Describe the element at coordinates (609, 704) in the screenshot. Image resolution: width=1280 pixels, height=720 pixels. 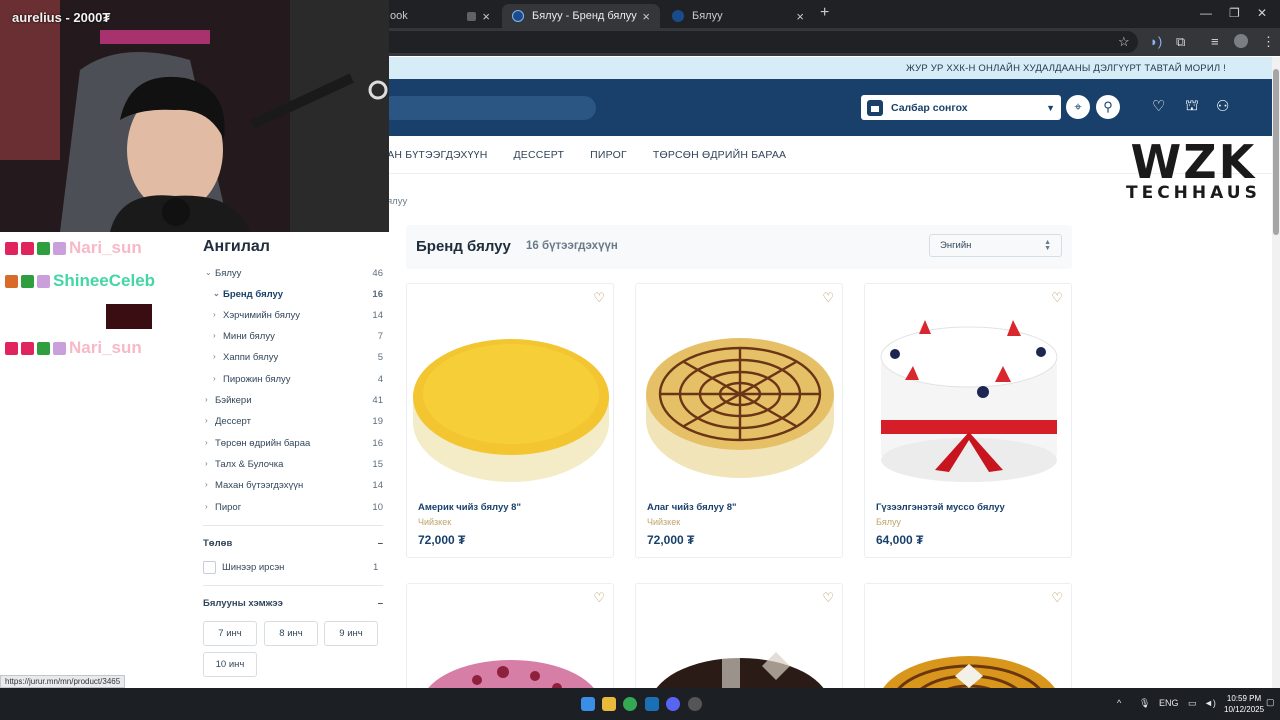
I see `file-explorer-icon` at that location.